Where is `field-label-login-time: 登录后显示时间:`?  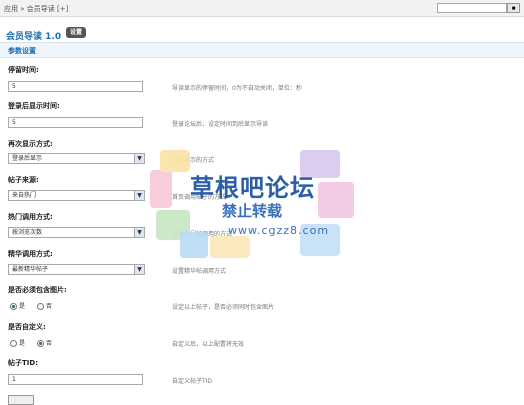
field-label-login-time: 登录后显示时间: is located at coordinates (34, 106).